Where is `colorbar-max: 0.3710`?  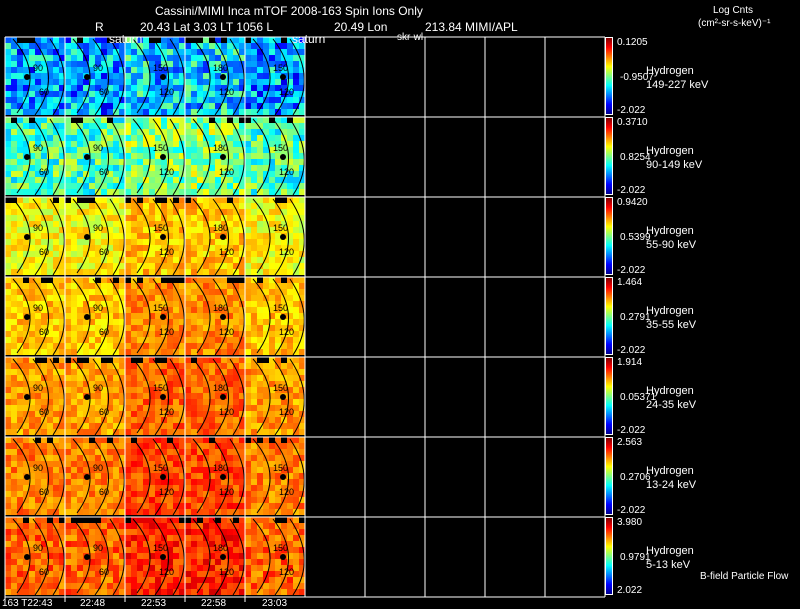
colorbar-max: 0.3710 is located at coordinates (632, 122).